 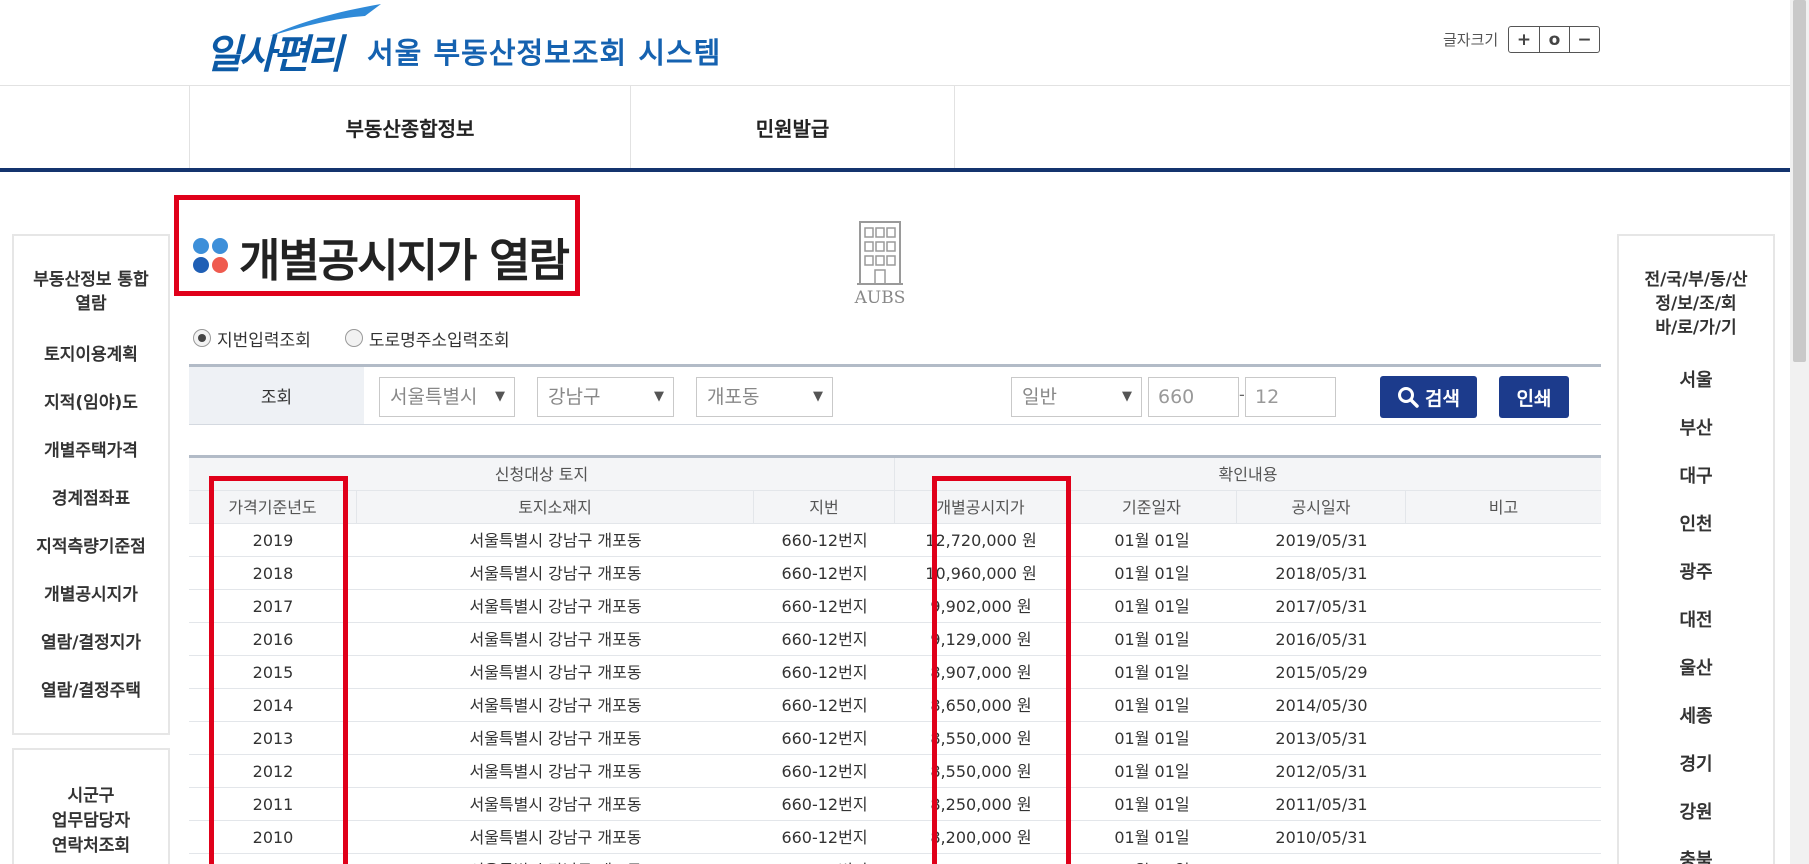 I want to click on sidebar-item-land-price: 개별공시지가, so click(x=91, y=595).